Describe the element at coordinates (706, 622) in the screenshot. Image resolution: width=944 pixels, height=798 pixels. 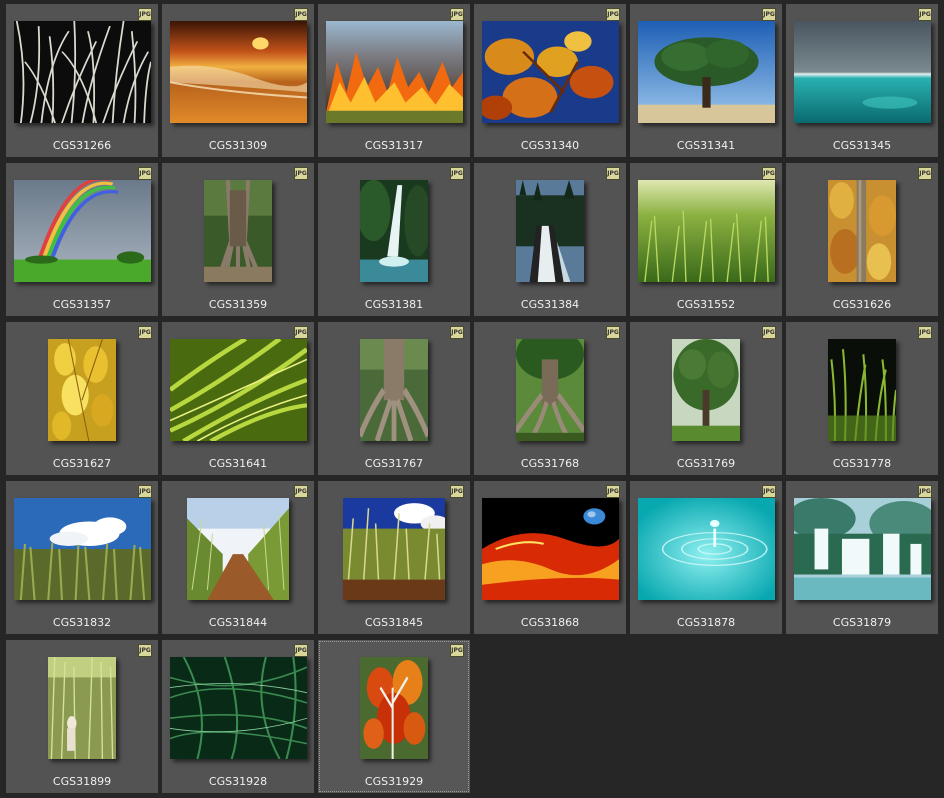
I see `thumbnail-label: CGS31878` at that location.